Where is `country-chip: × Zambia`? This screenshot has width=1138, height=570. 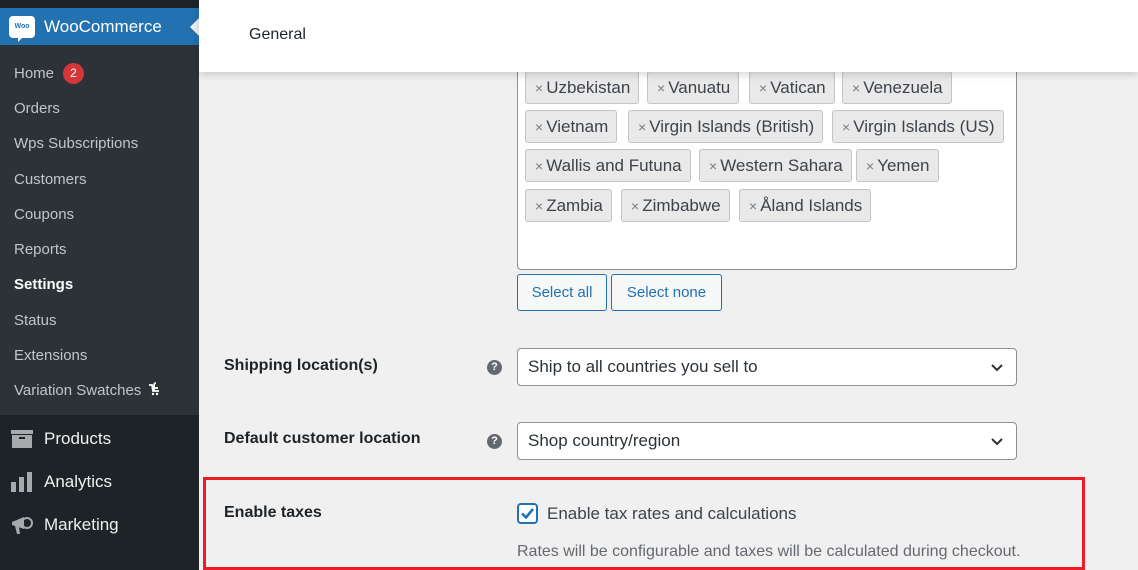
country-chip: × Zambia is located at coordinates (568, 205).